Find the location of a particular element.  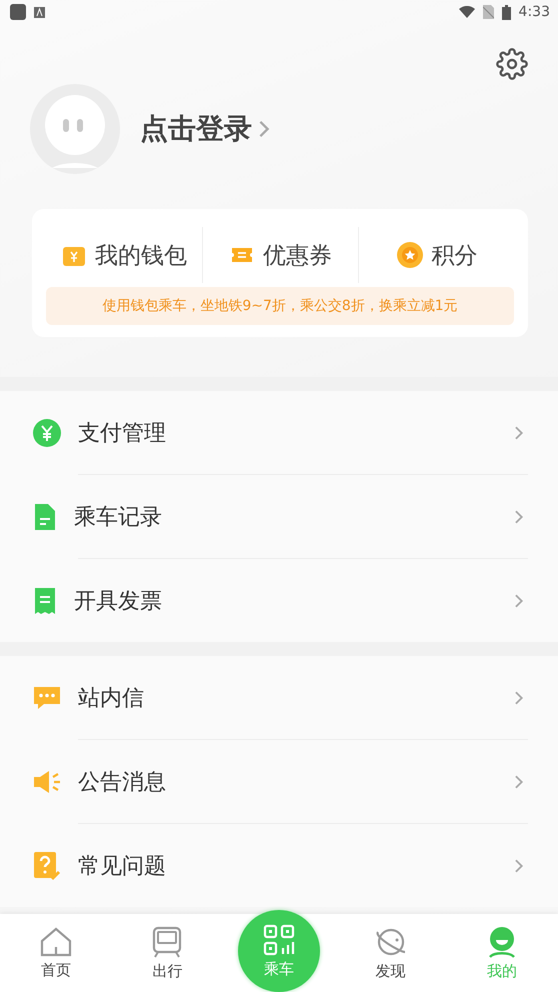

star-coin-icon is located at coordinates (410, 255).